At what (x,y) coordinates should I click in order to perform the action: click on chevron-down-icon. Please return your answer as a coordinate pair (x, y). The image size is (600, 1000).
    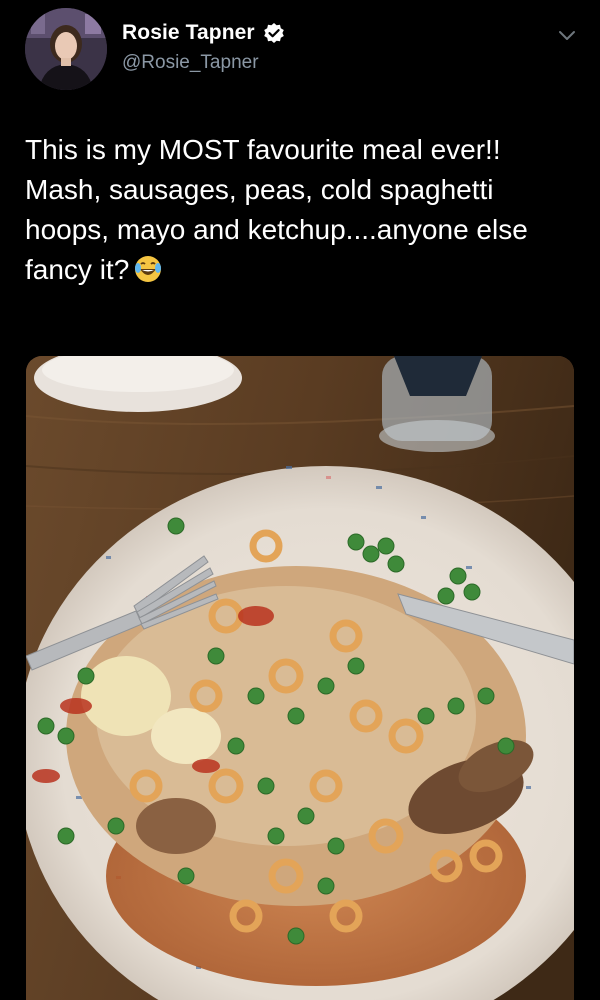
    Looking at the image, I should click on (567, 35).